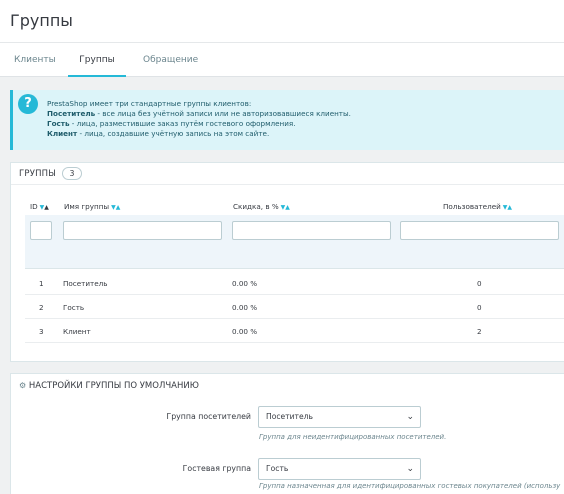  What do you see at coordinates (28, 104) in the screenshot?
I see `question-icon: ?` at bounding box center [28, 104].